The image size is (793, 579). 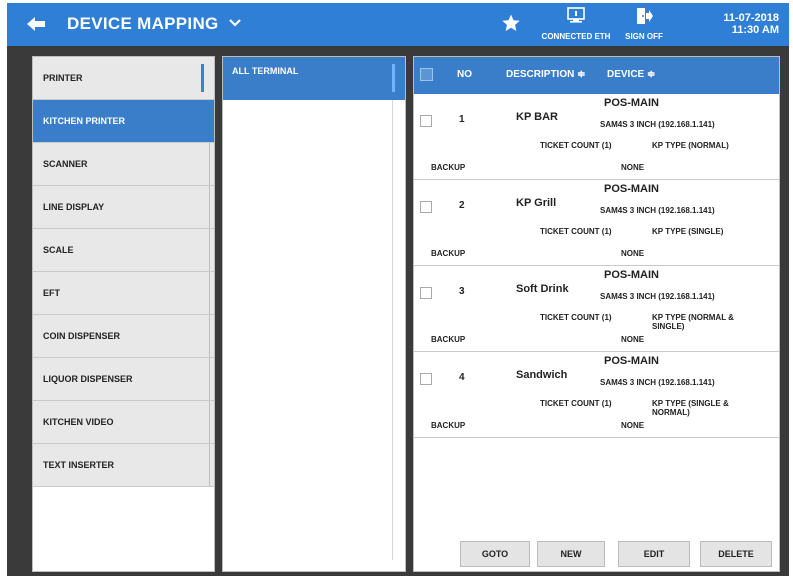 I want to click on terminal-item-all: ALL TERMINAL, so click(x=314, y=78).